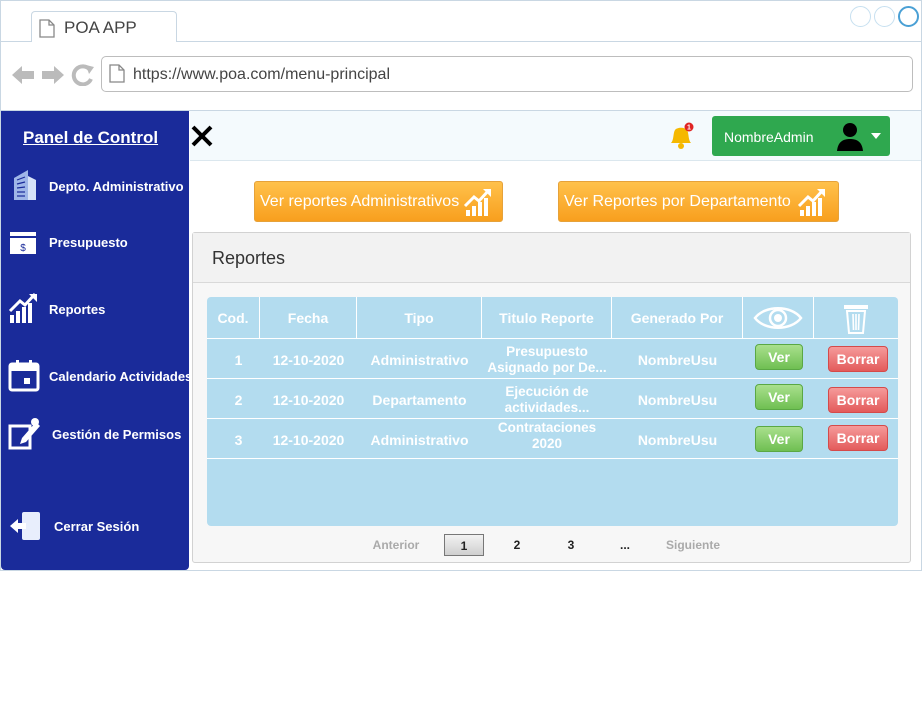  I want to click on sidebar-item-label: Depto. Administrativo, so click(116, 186).